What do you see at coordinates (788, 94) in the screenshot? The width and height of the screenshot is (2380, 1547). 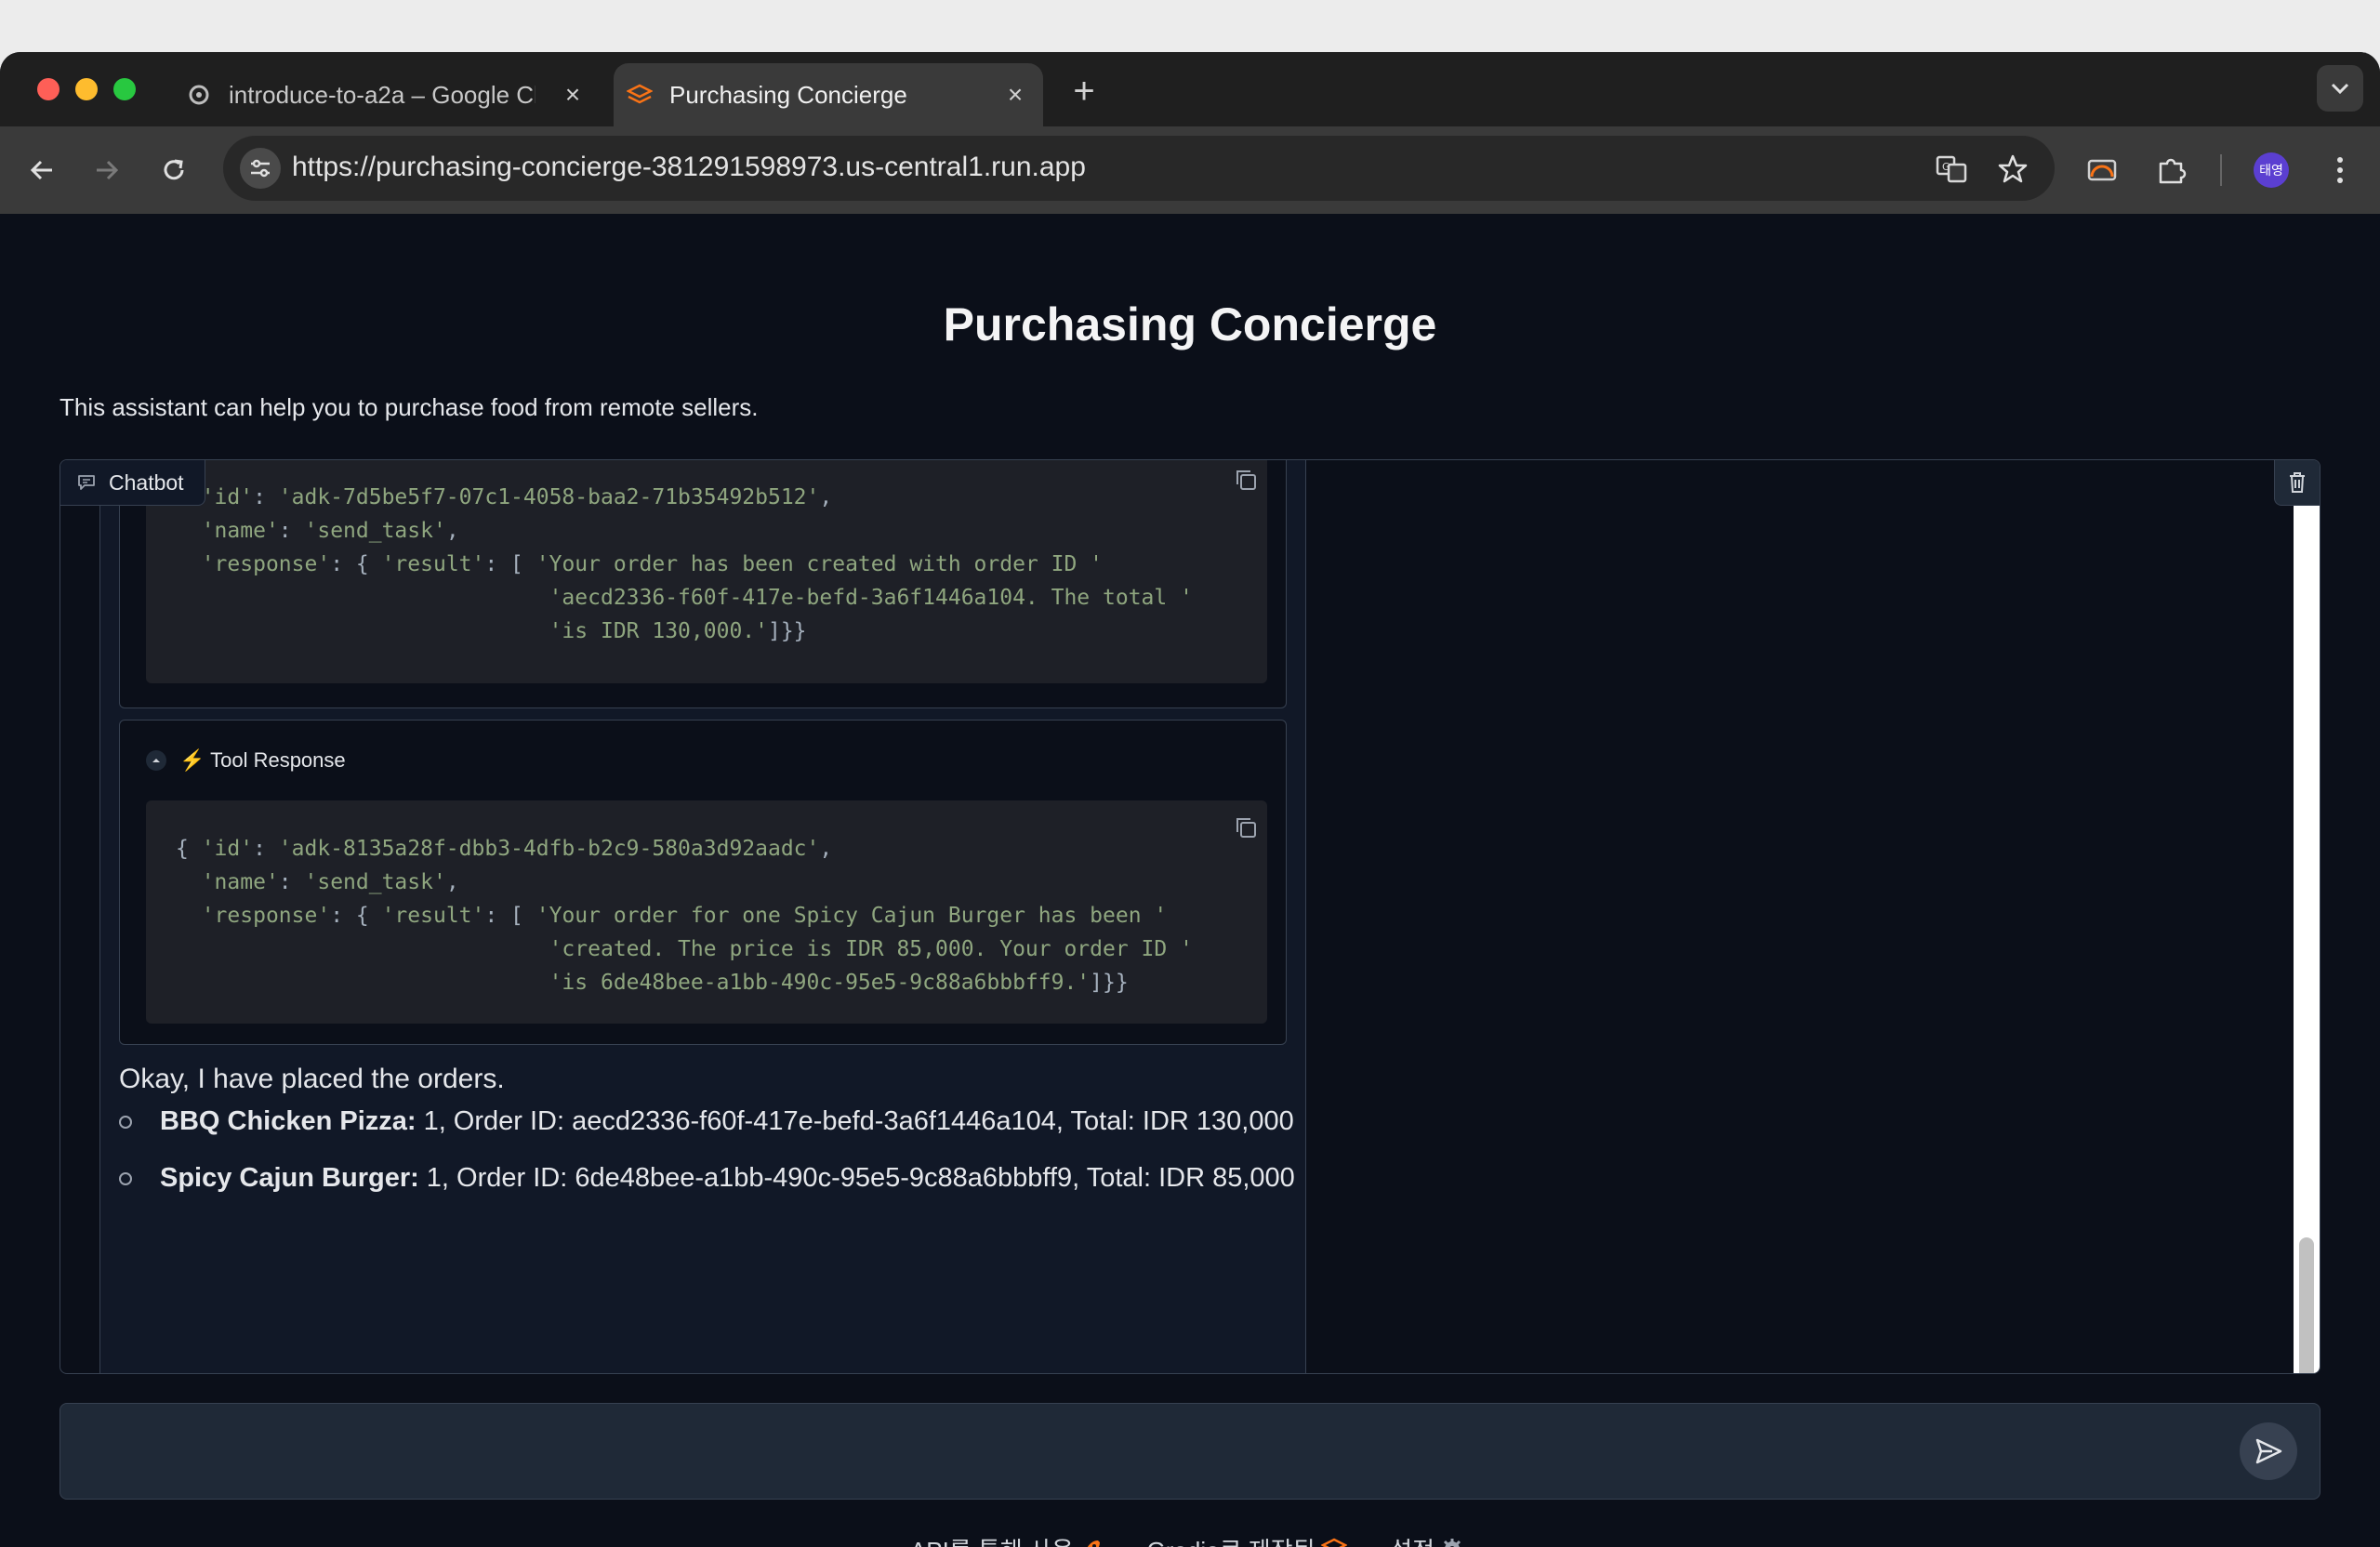 I see `tab-title: Purchasing Concierge` at bounding box center [788, 94].